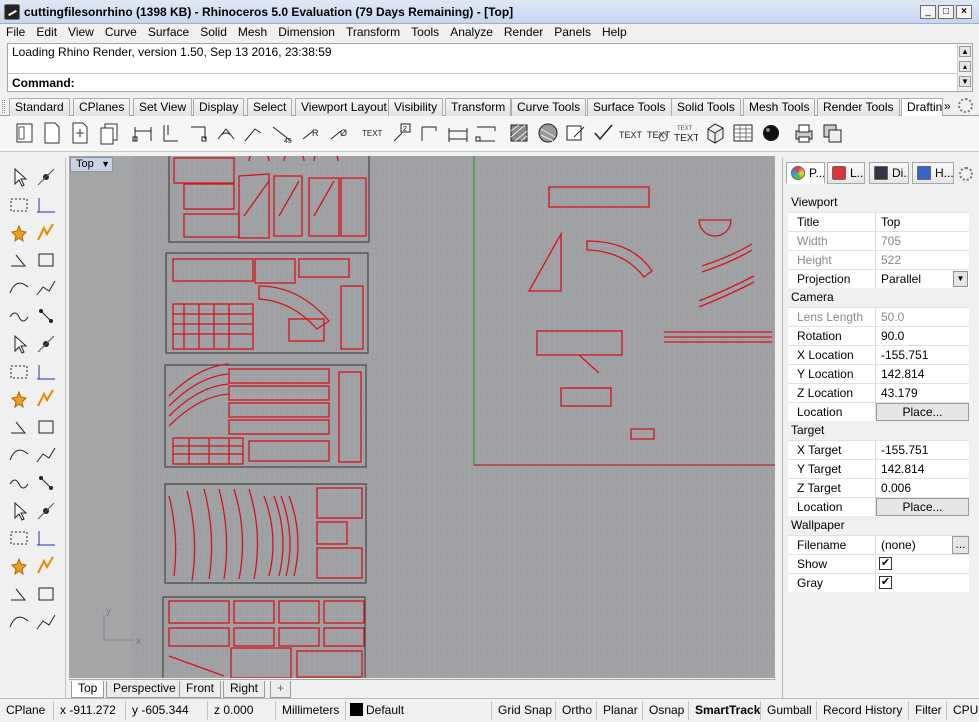 The image size is (979, 722). Describe the element at coordinates (478, 107) in the screenshot. I see `tab-transform: Transform` at that location.